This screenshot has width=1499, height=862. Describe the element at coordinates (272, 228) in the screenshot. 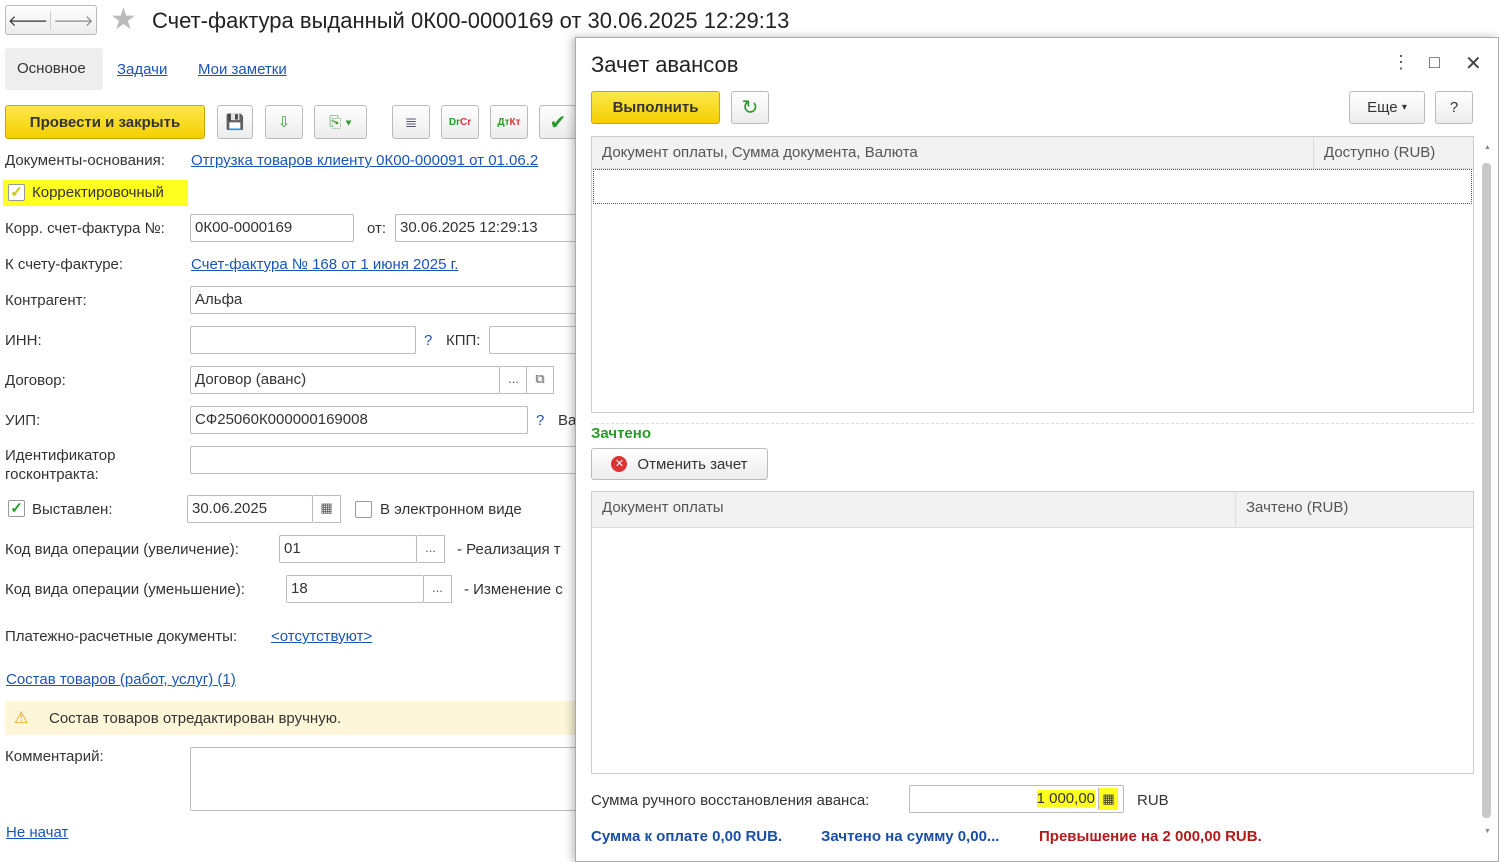

I see `corr-no-input: 0К00-0000169` at that location.